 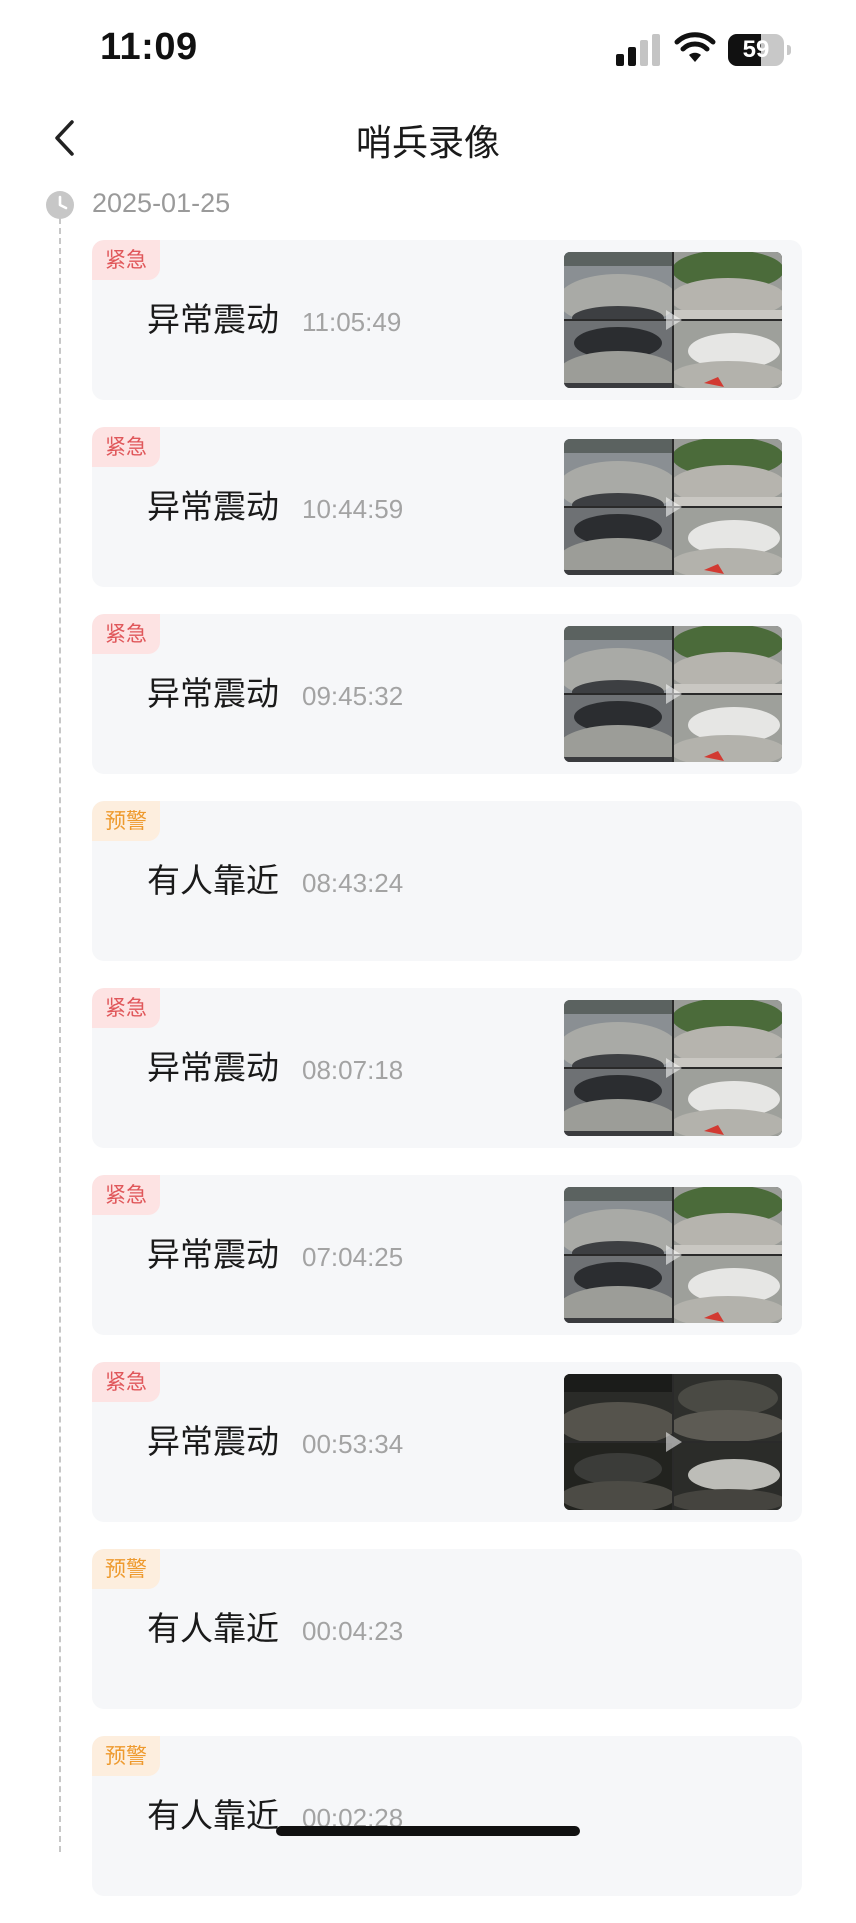 What do you see at coordinates (353, 1631) in the screenshot?
I see `event-time: 00:04:23` at bounding box center [353, 1631].